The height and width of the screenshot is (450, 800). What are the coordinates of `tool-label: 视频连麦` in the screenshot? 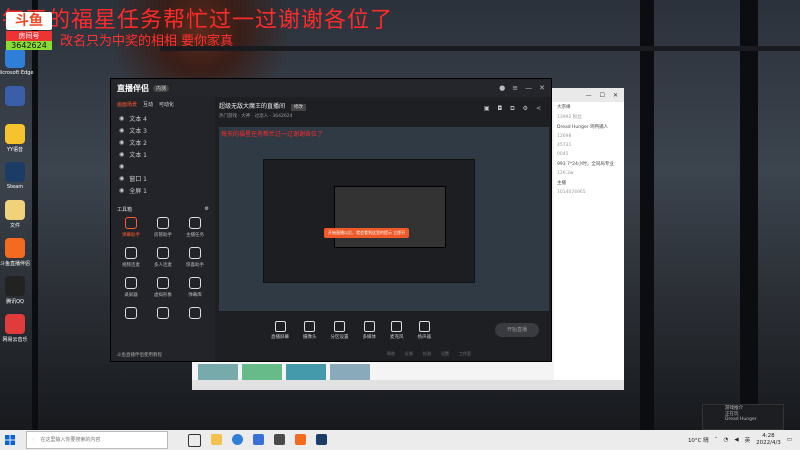 It's located at (131, 265).